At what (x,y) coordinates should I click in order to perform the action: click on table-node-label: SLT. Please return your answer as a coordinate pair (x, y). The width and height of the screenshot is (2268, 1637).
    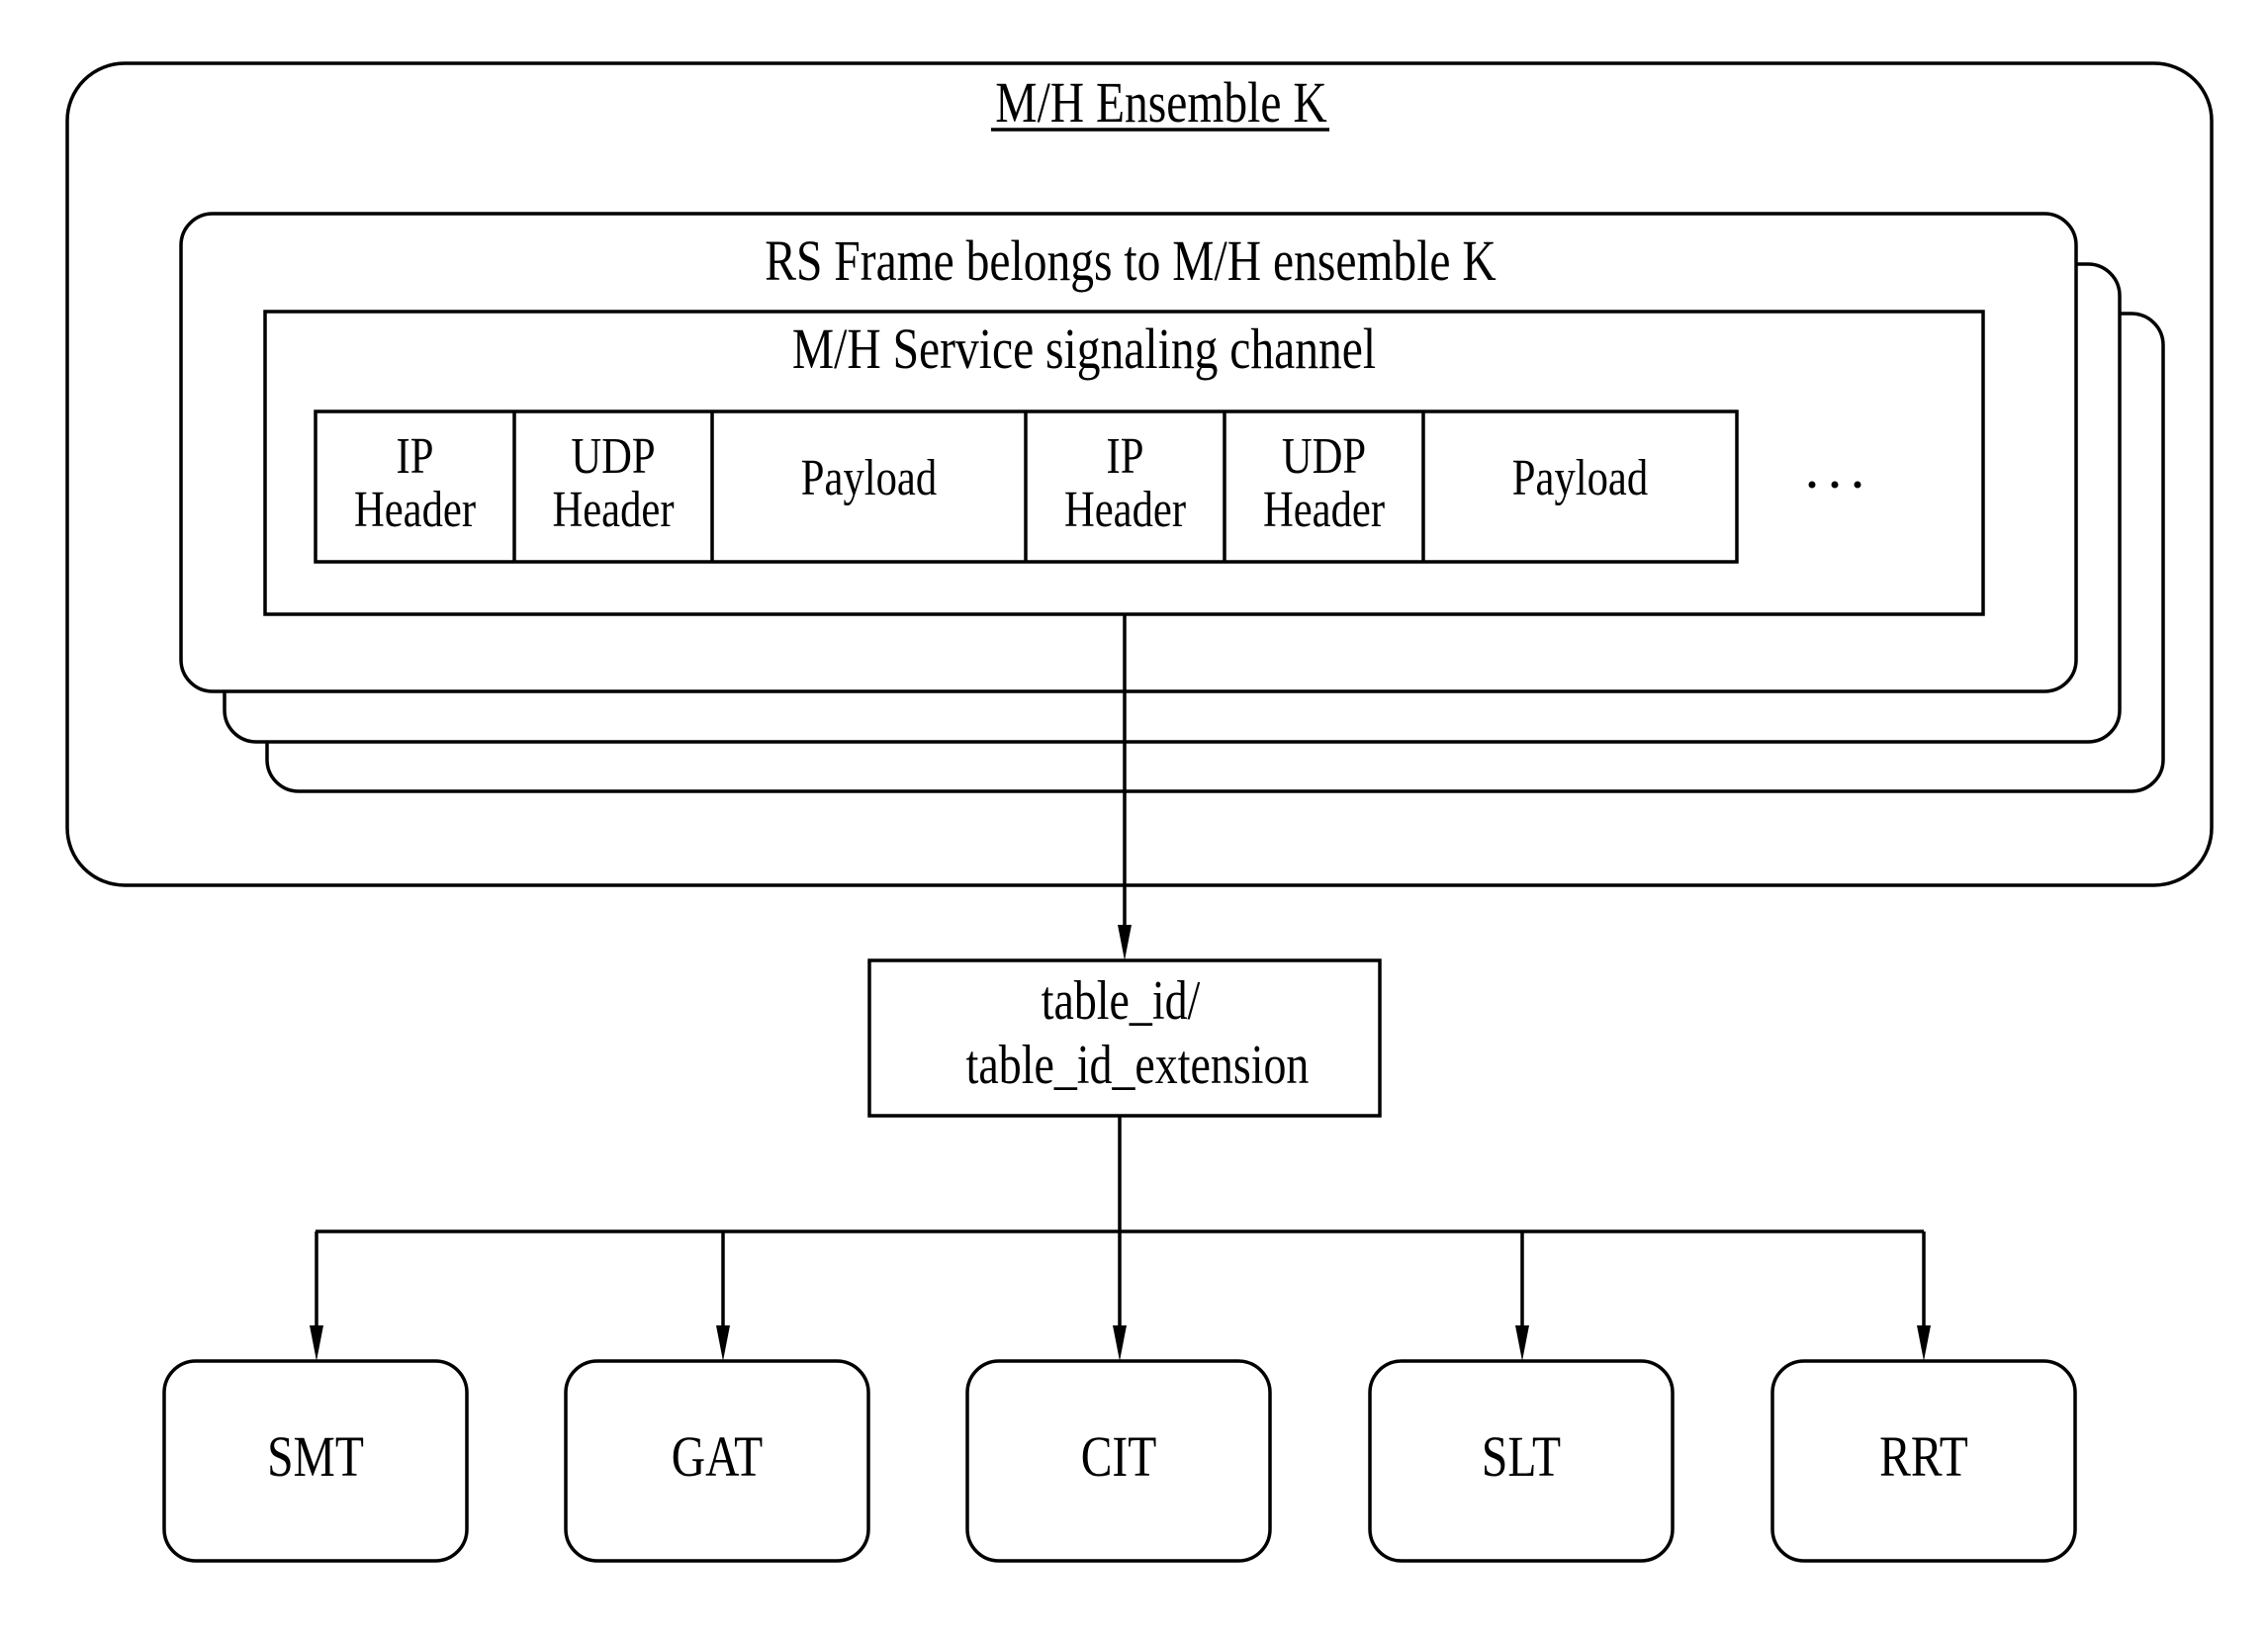
    Looking at the image, I should click on (1521, 1457).